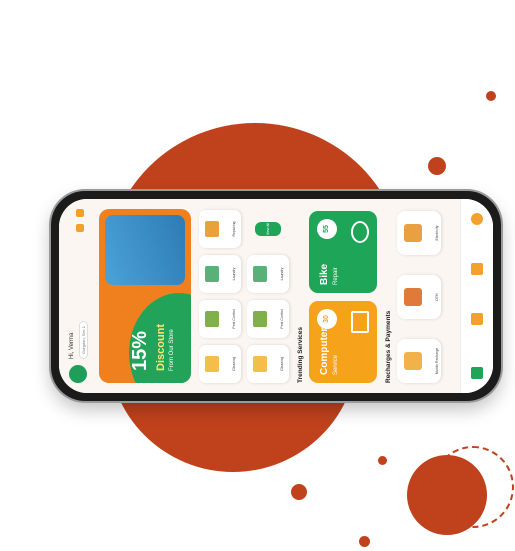  What do you see at coordinates (80, 222) in the screenshot?
I see `header-actions` at bounding box center [80, 222].